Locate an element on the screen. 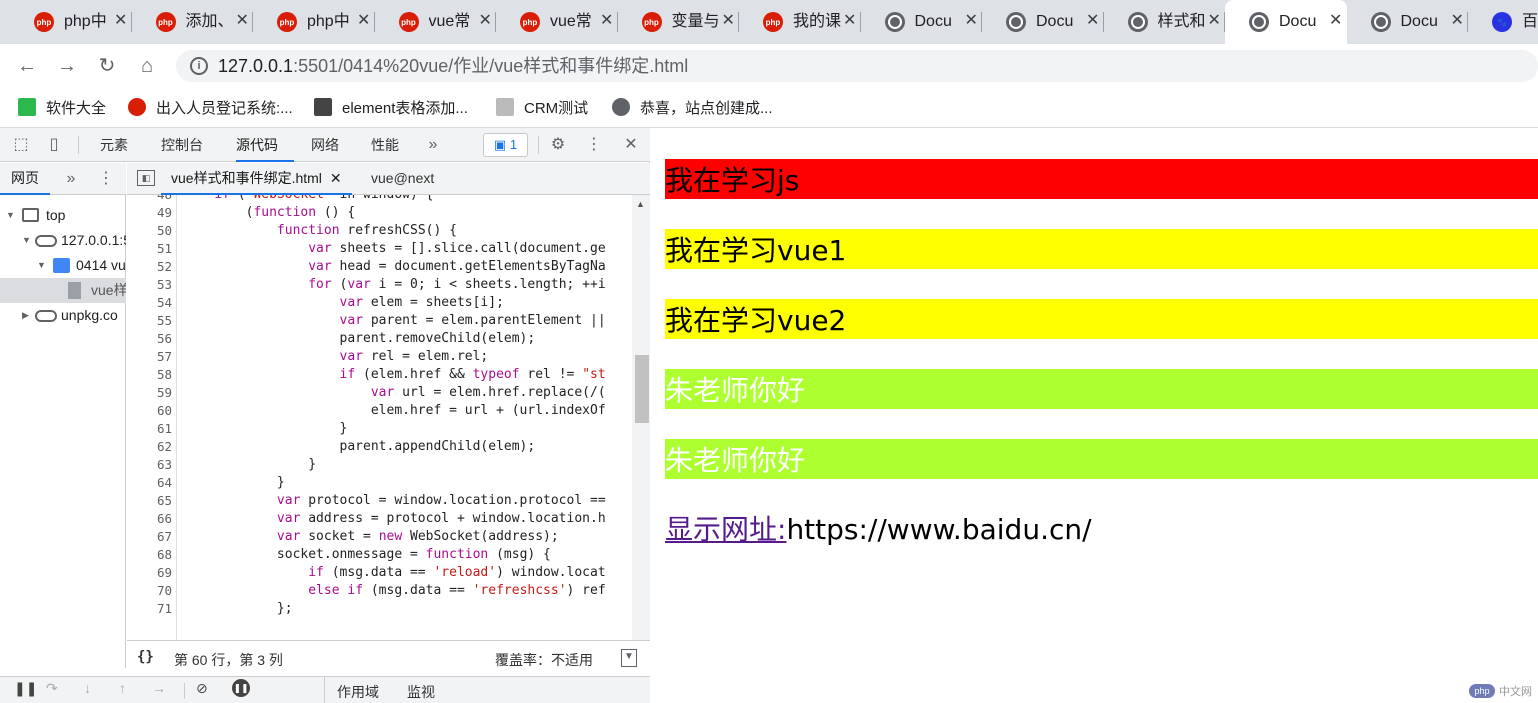 This screenshot has width=1538, height=703. home-icon: ⌂ is located at coordinates (147, 66).